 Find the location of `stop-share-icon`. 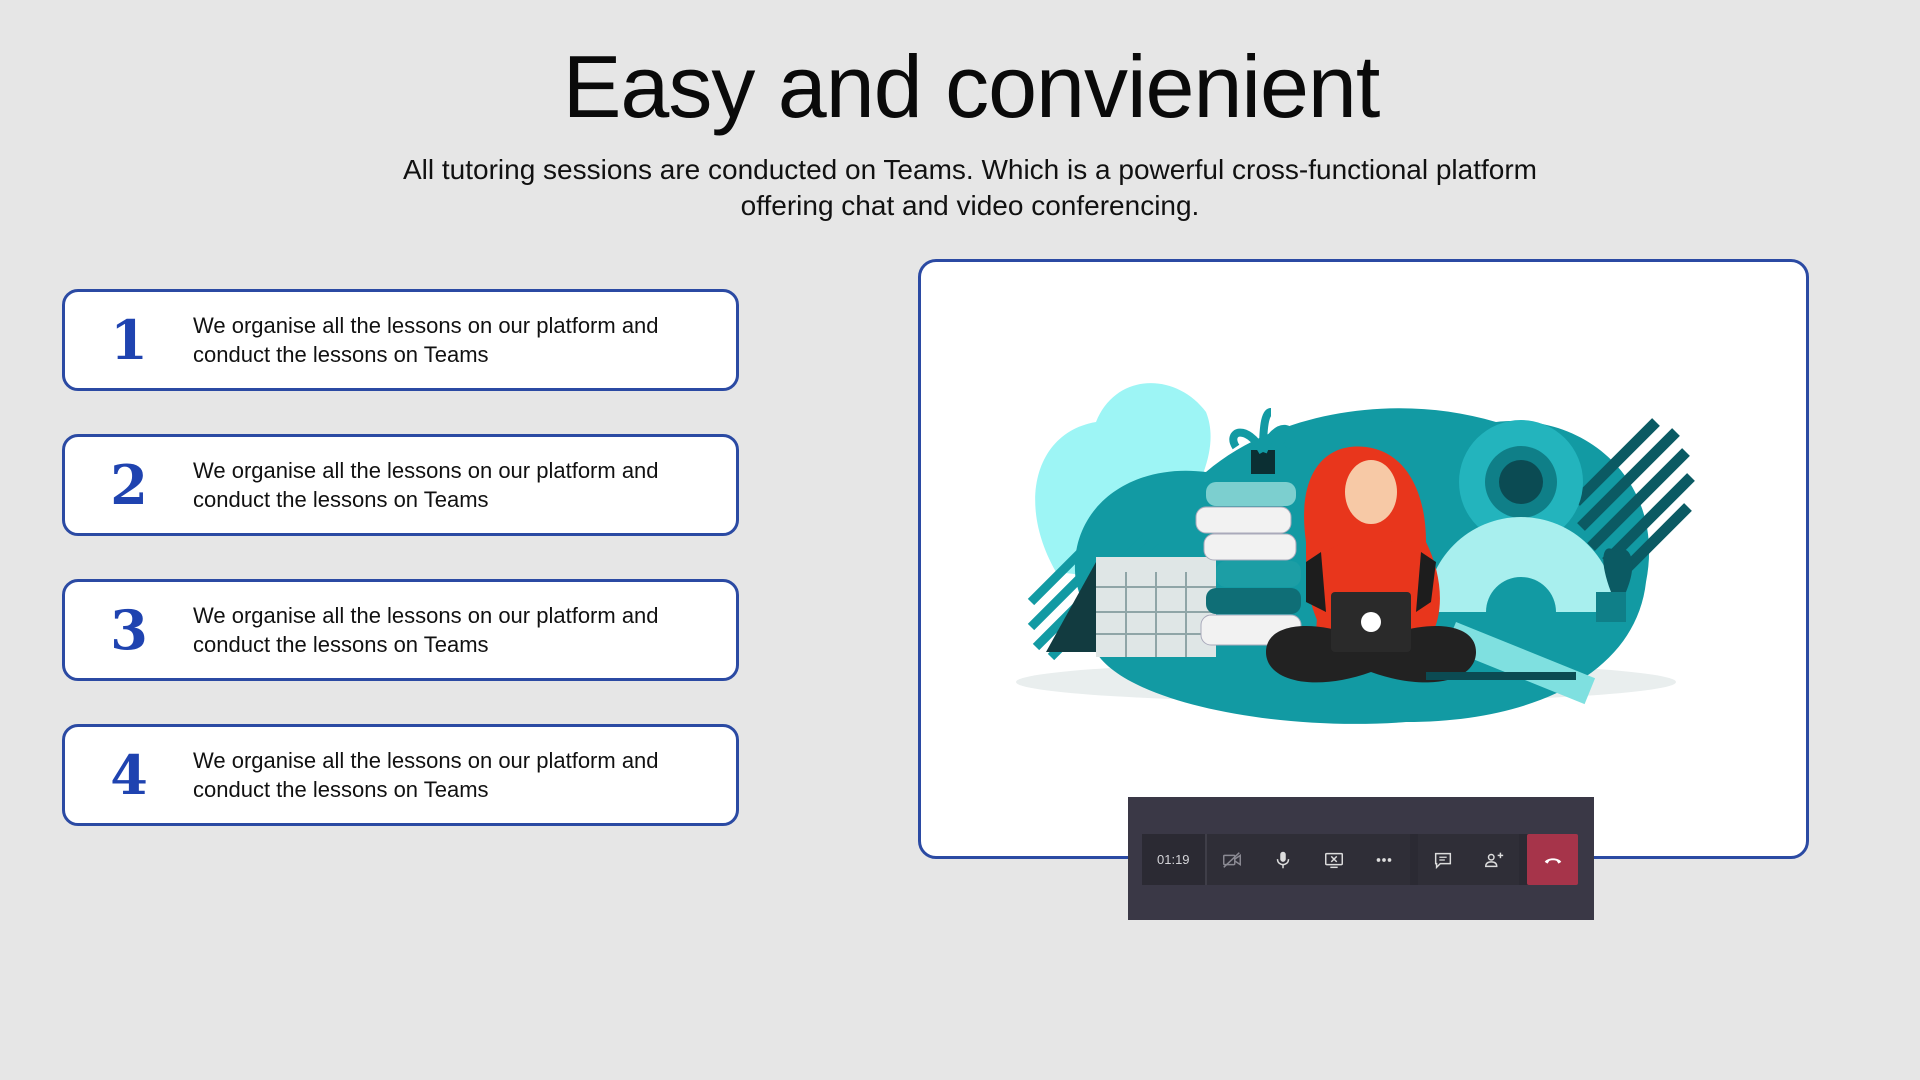

stop-share-icon is located at coordinates (1333, 860).